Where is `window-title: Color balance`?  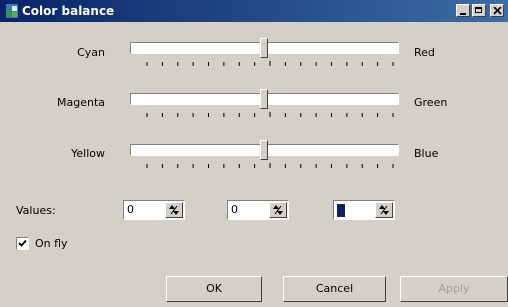 window-title: Color balance is located at coordinates (68, 11).